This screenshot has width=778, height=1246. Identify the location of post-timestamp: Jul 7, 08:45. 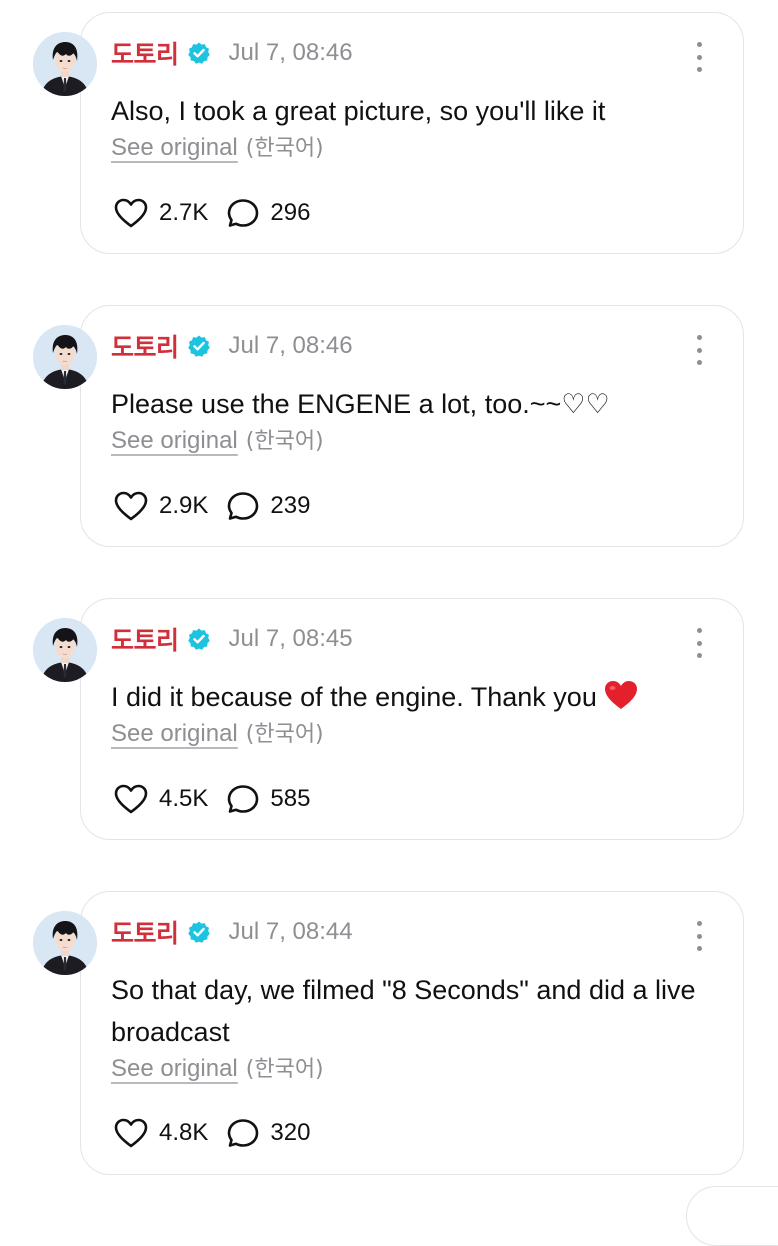
(290, 638).